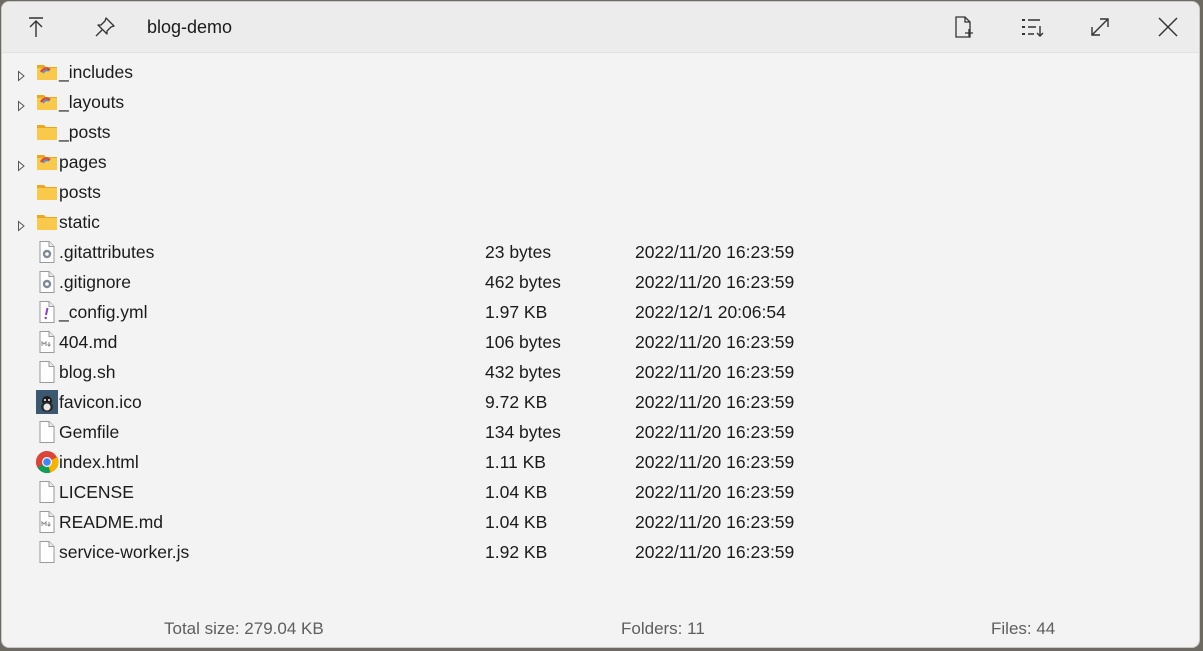 This screenshot has width=1203, height=651. Describe the element at coordinates (518, 252) in the screenshot. I see `file-size: 23 bytes` at that location.